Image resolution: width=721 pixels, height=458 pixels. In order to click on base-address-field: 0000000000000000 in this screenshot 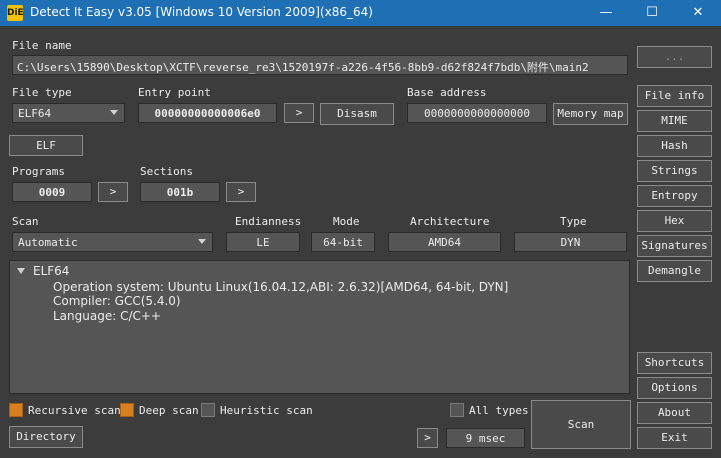, I will do `click(477, 113)`.